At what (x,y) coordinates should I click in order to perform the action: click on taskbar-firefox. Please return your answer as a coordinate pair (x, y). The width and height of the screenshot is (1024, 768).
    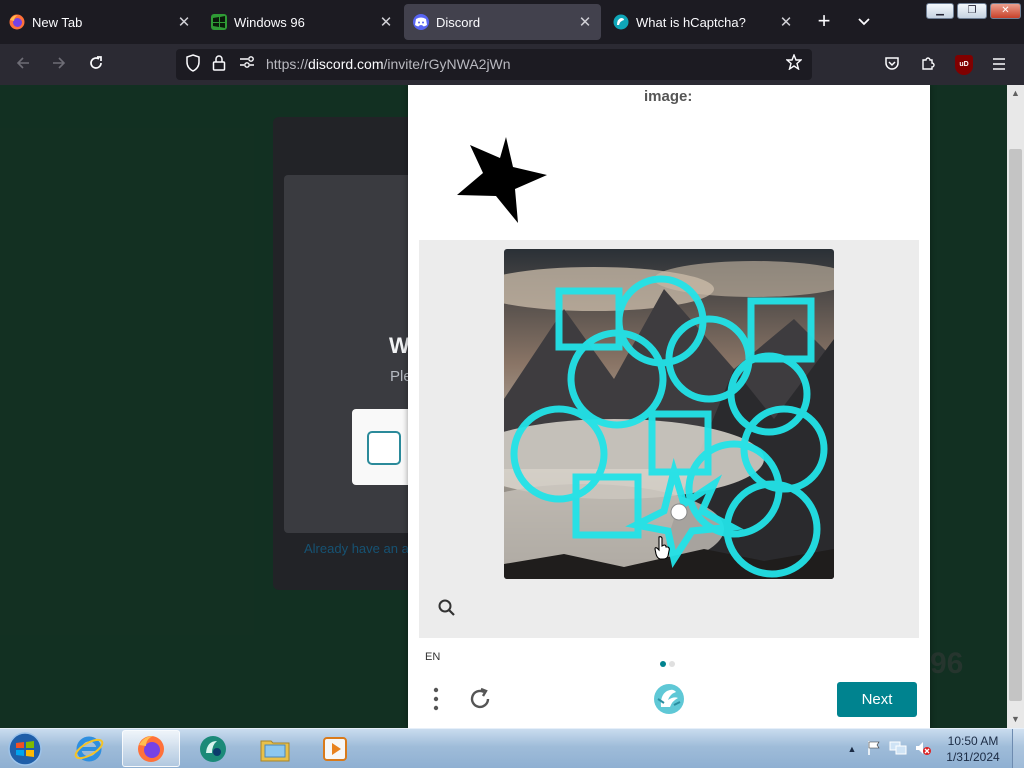
    Looking at the image, I should click on (151, 748).